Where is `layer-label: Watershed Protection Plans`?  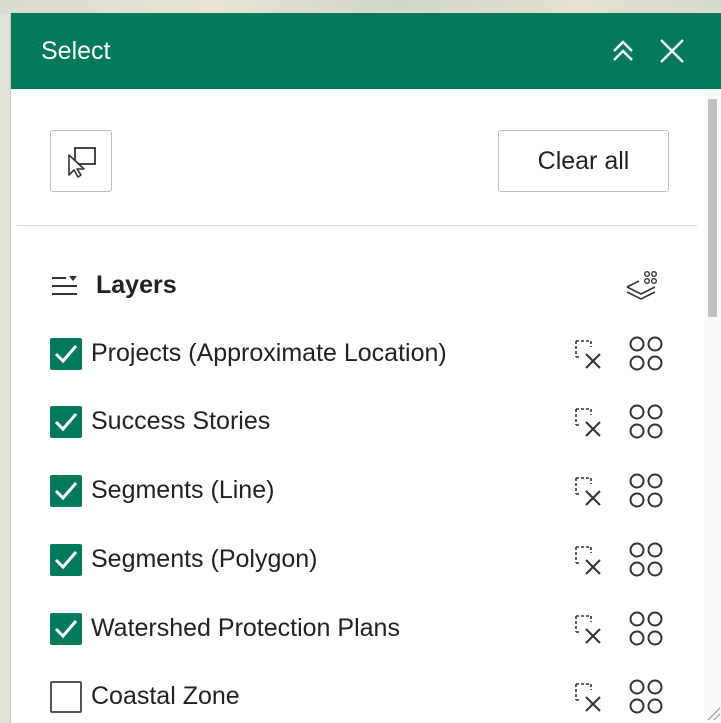
layer-label: Watershed Protection Plans is located at coordinates (245, 628).